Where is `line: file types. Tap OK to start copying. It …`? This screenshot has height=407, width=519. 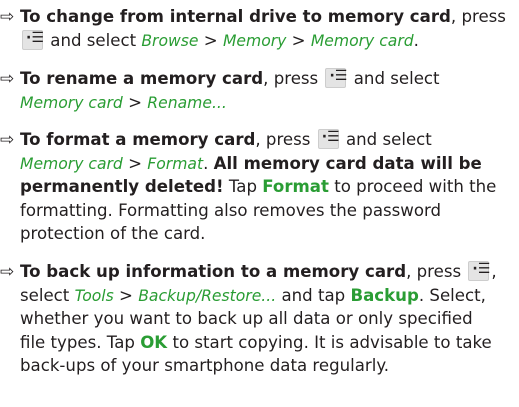 line: file types. Tap OK to start copying. It … is located at coordinates (256, 343).